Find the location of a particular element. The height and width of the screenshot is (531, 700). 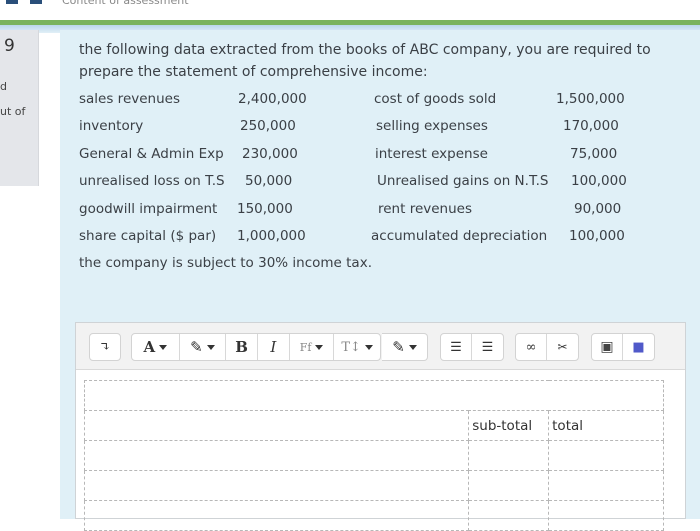

item-label: interest expense is located at coordinates (431, 154).